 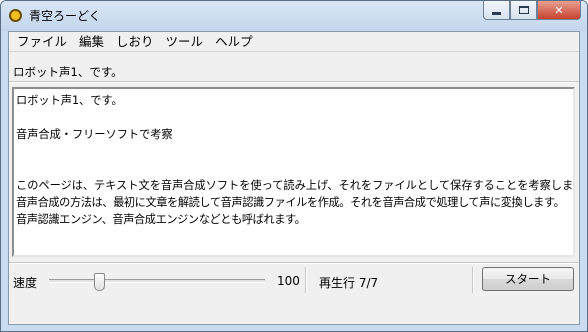 What do you see at coordinates (349, 283) in the screenshot?
I see `playback-status: 再生行 7/7` at bounding box center [349, 283].